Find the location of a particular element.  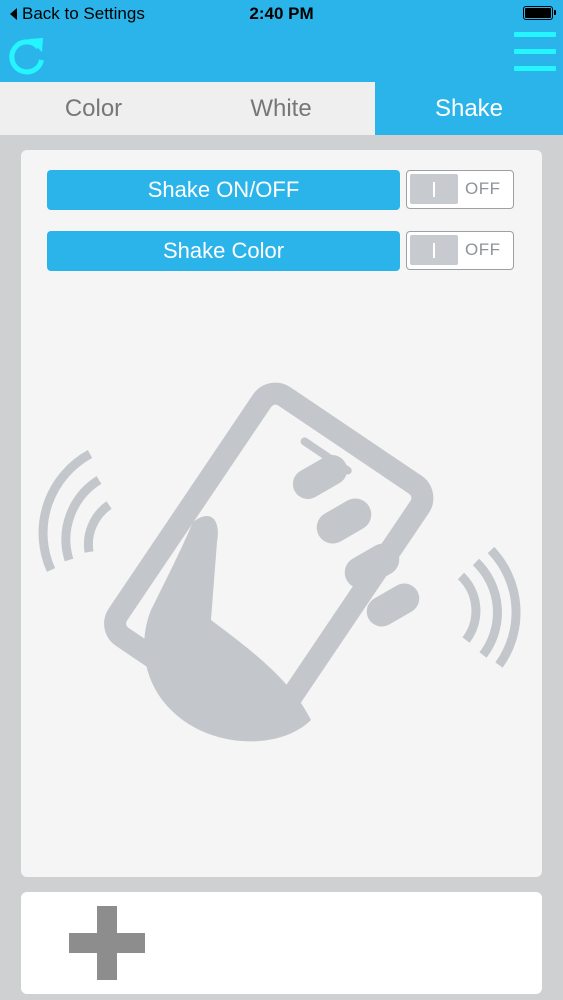

status-bar: Back to Settings 2:40 PM is located at coordinates (281, 14).